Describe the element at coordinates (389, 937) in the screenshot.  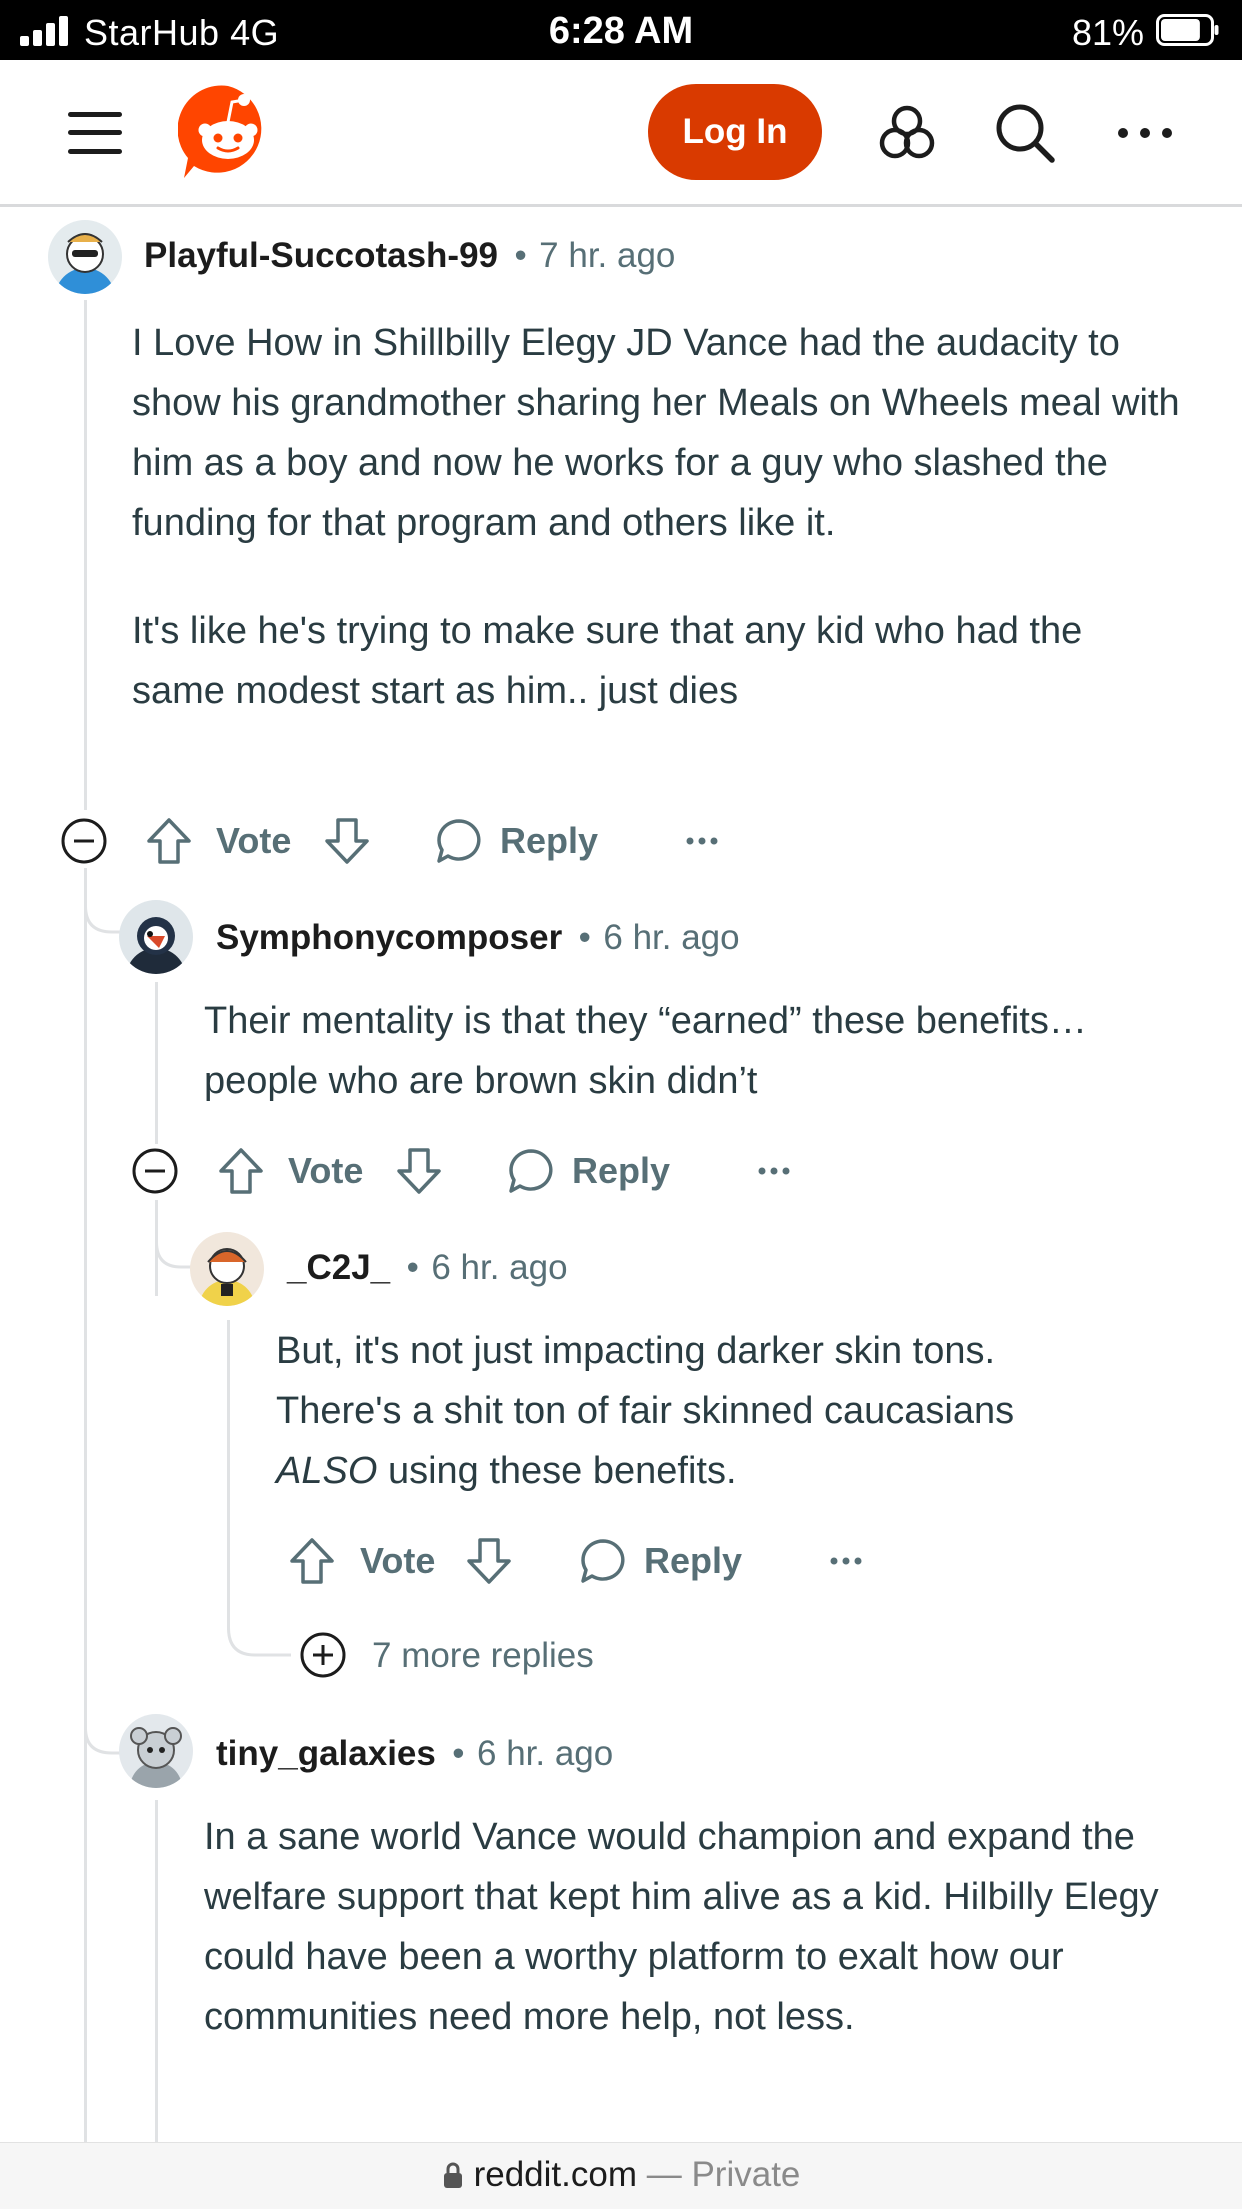
I see `comment-author: Symphonycomposer` at that location.